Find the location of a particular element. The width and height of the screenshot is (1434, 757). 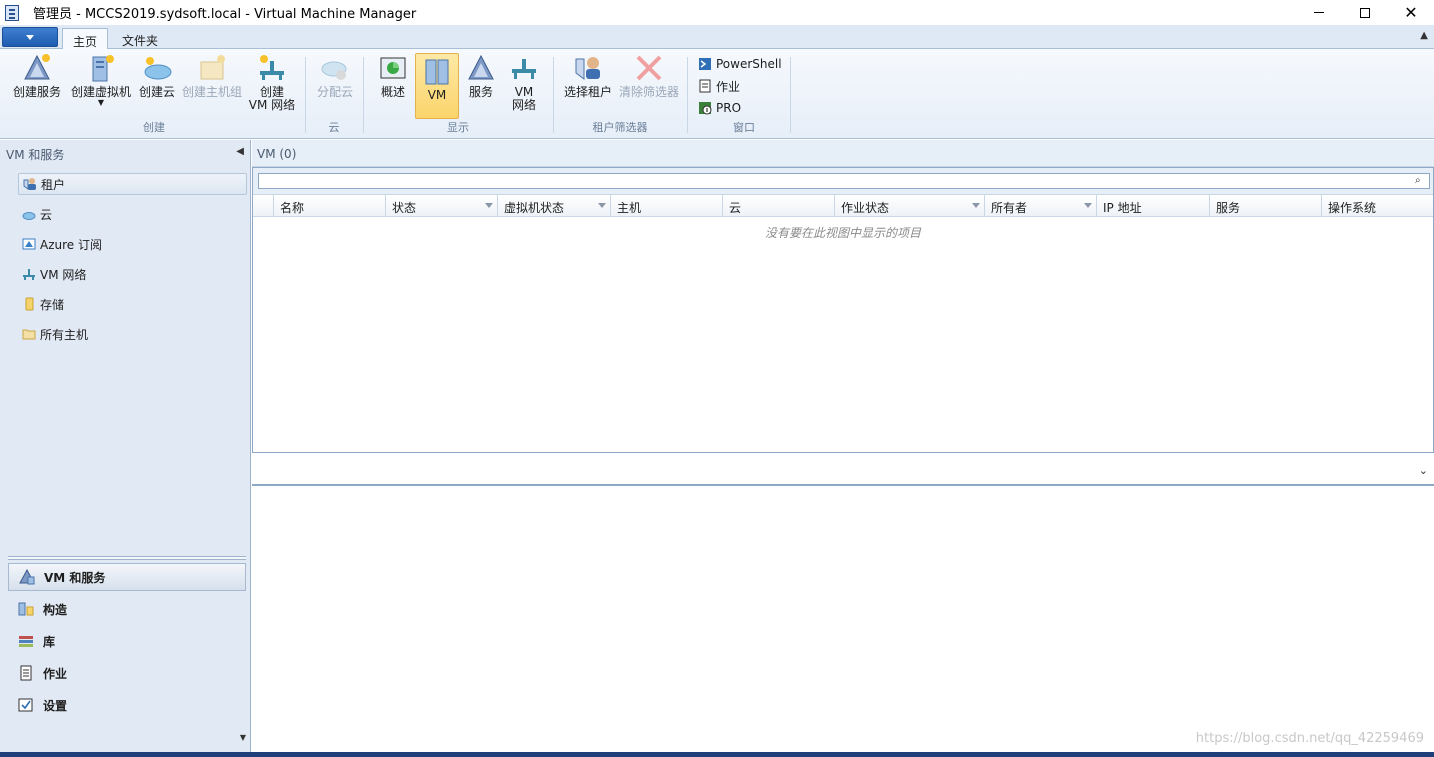

pro-button: PRO is located at coordinates (719, 108).